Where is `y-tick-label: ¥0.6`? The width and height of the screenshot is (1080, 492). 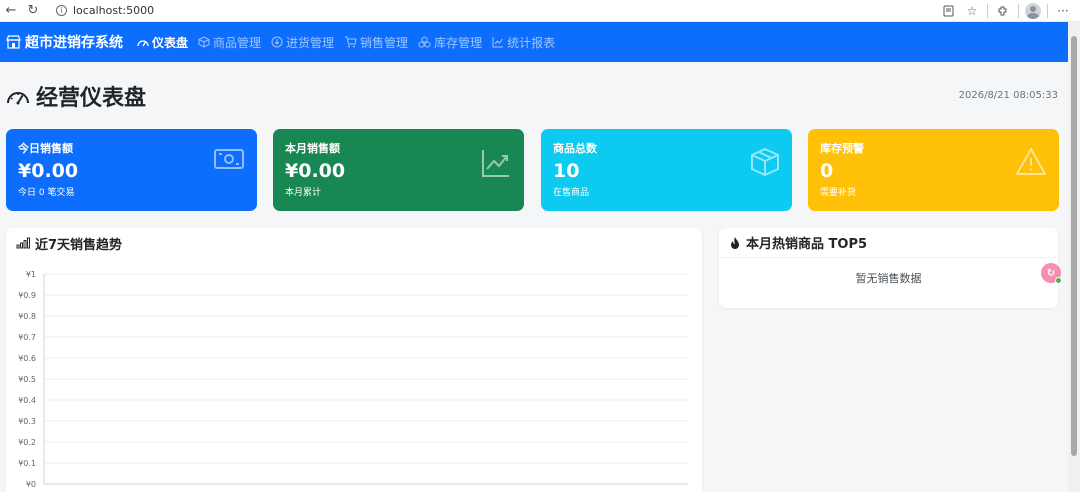 y-tick-label: ¥0.6 is located at coordinates (27, 358).